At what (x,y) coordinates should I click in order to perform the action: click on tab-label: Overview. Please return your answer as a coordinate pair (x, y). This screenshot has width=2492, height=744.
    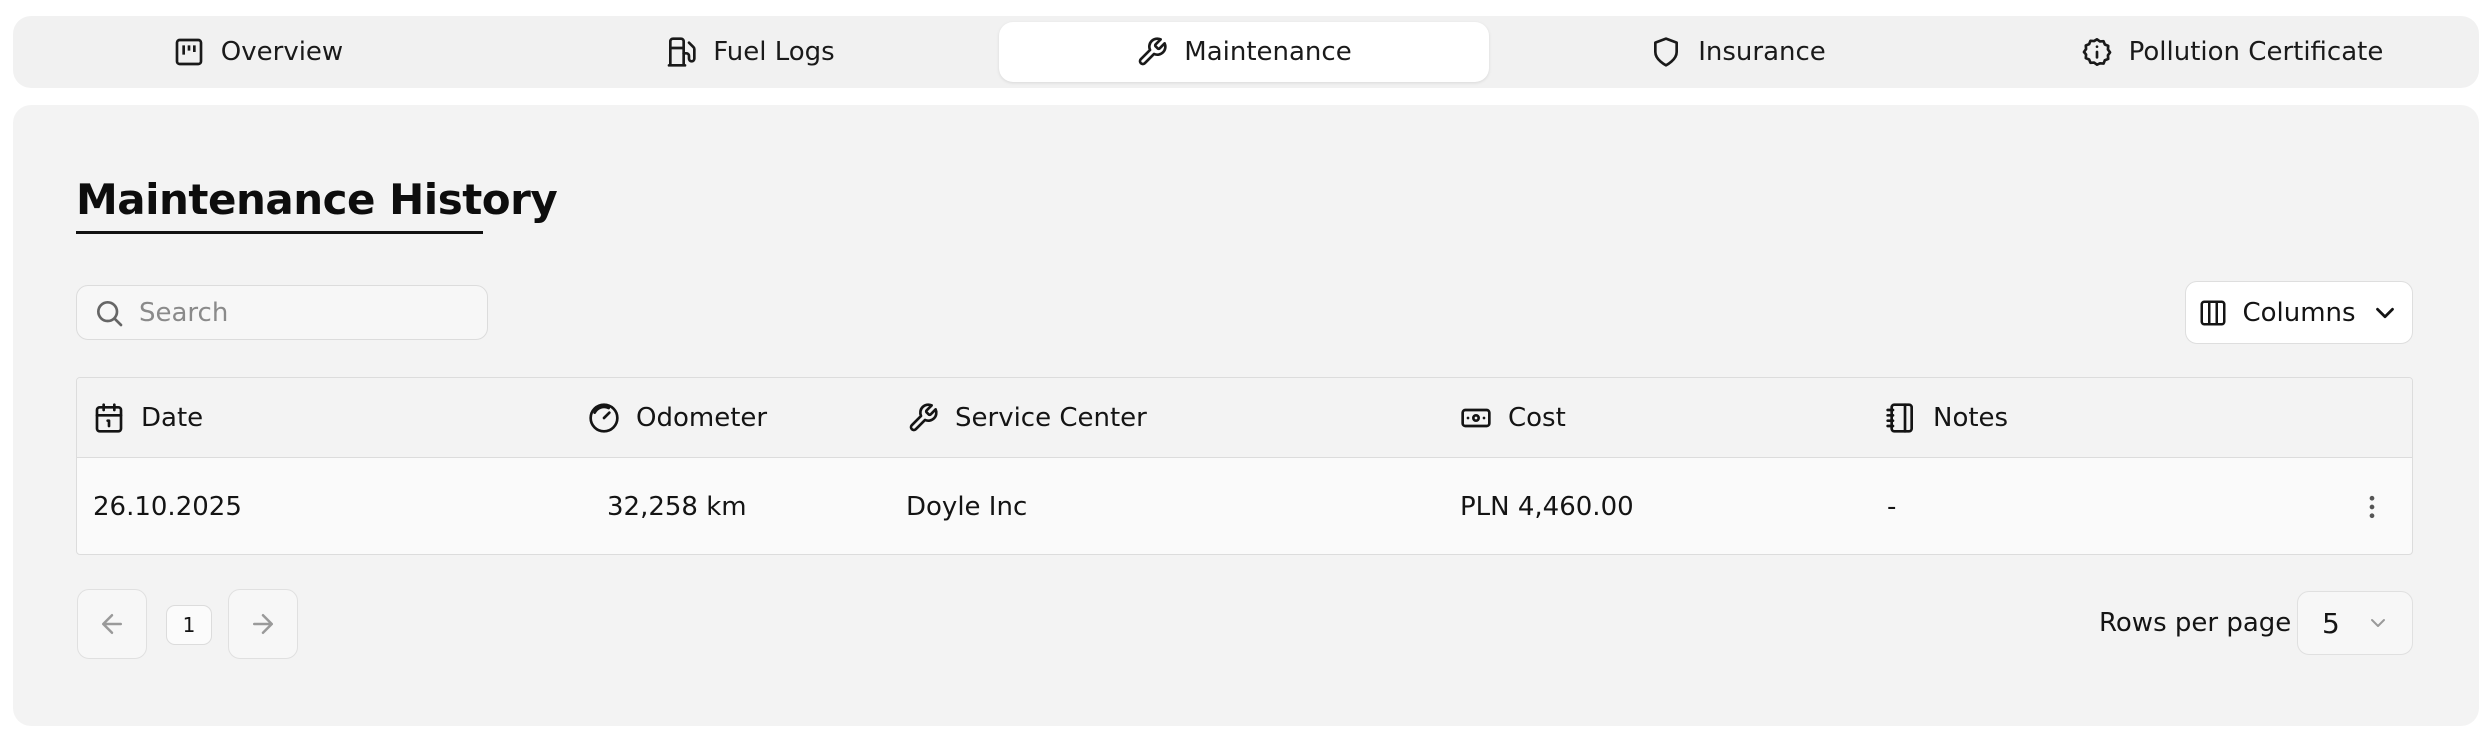
    Looking at the image, I should click on (282, 52).